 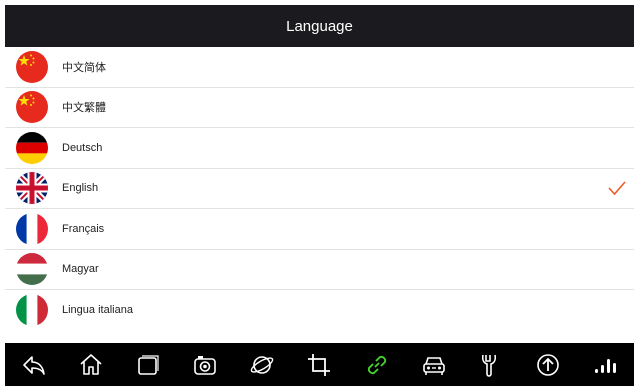 I want to click on vehicle-icon, so click(x=434, y=365).